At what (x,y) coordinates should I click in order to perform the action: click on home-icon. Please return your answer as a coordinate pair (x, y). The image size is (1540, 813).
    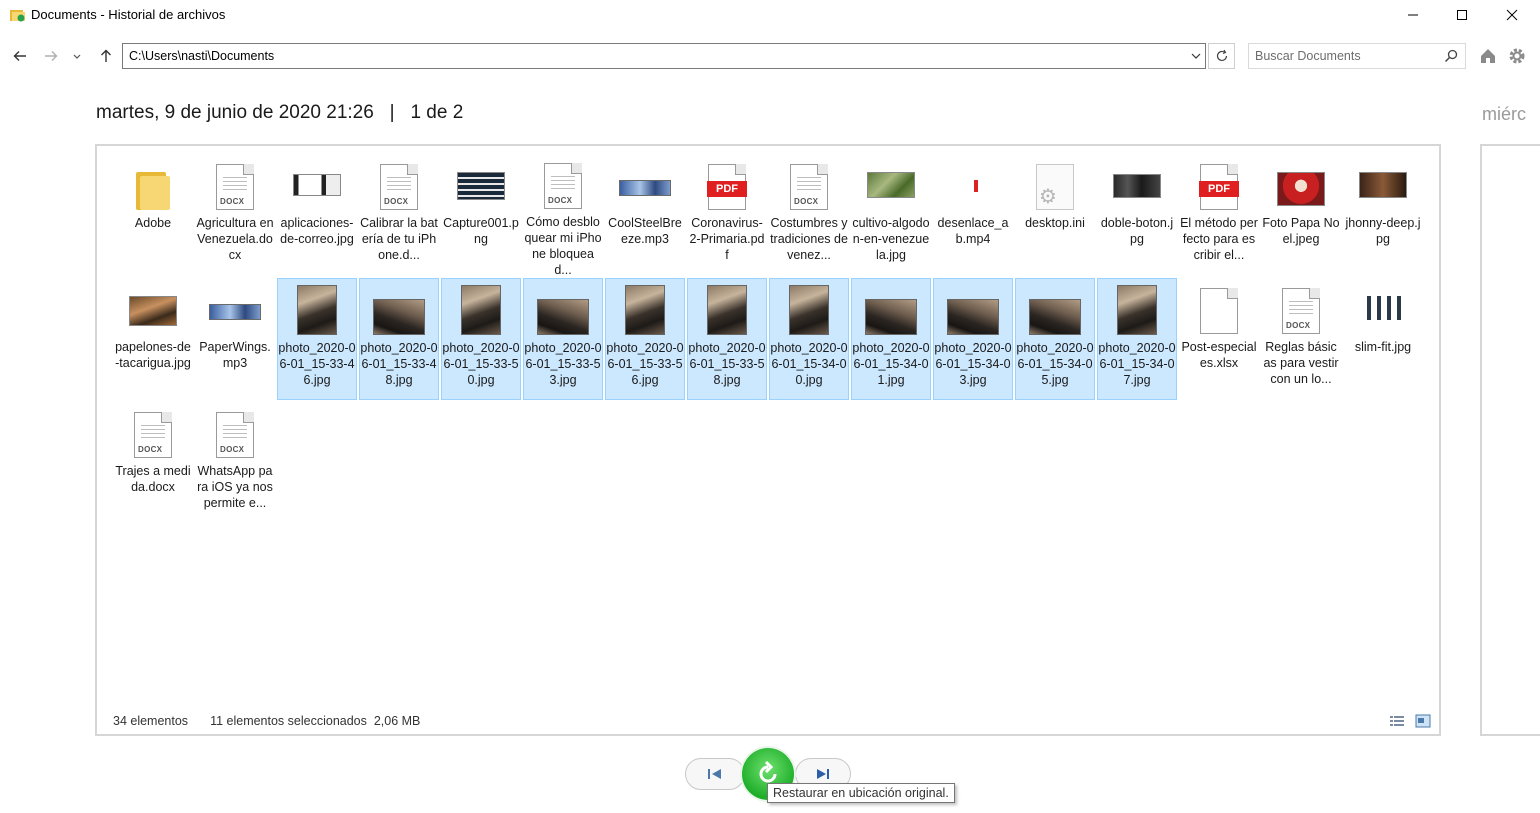
    Looking at the image, I should click on (1488, 56).